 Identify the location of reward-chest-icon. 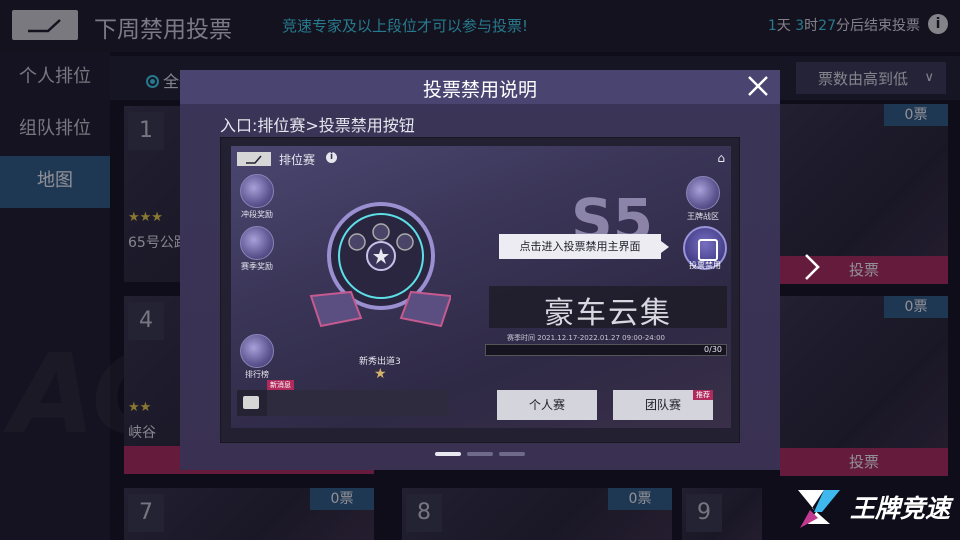
(257, 243).